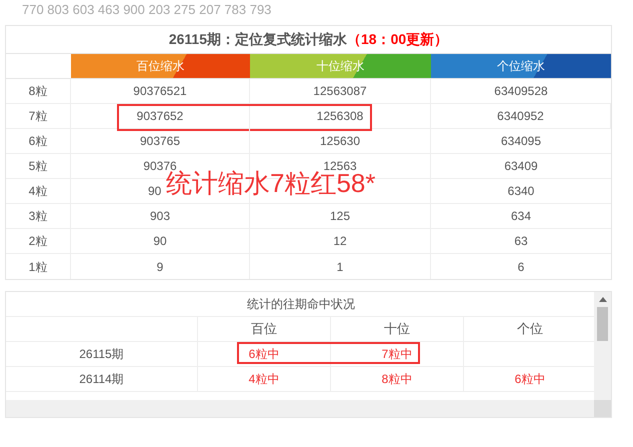  I want to click on hit-result: 4粒中, so click(264, 379).